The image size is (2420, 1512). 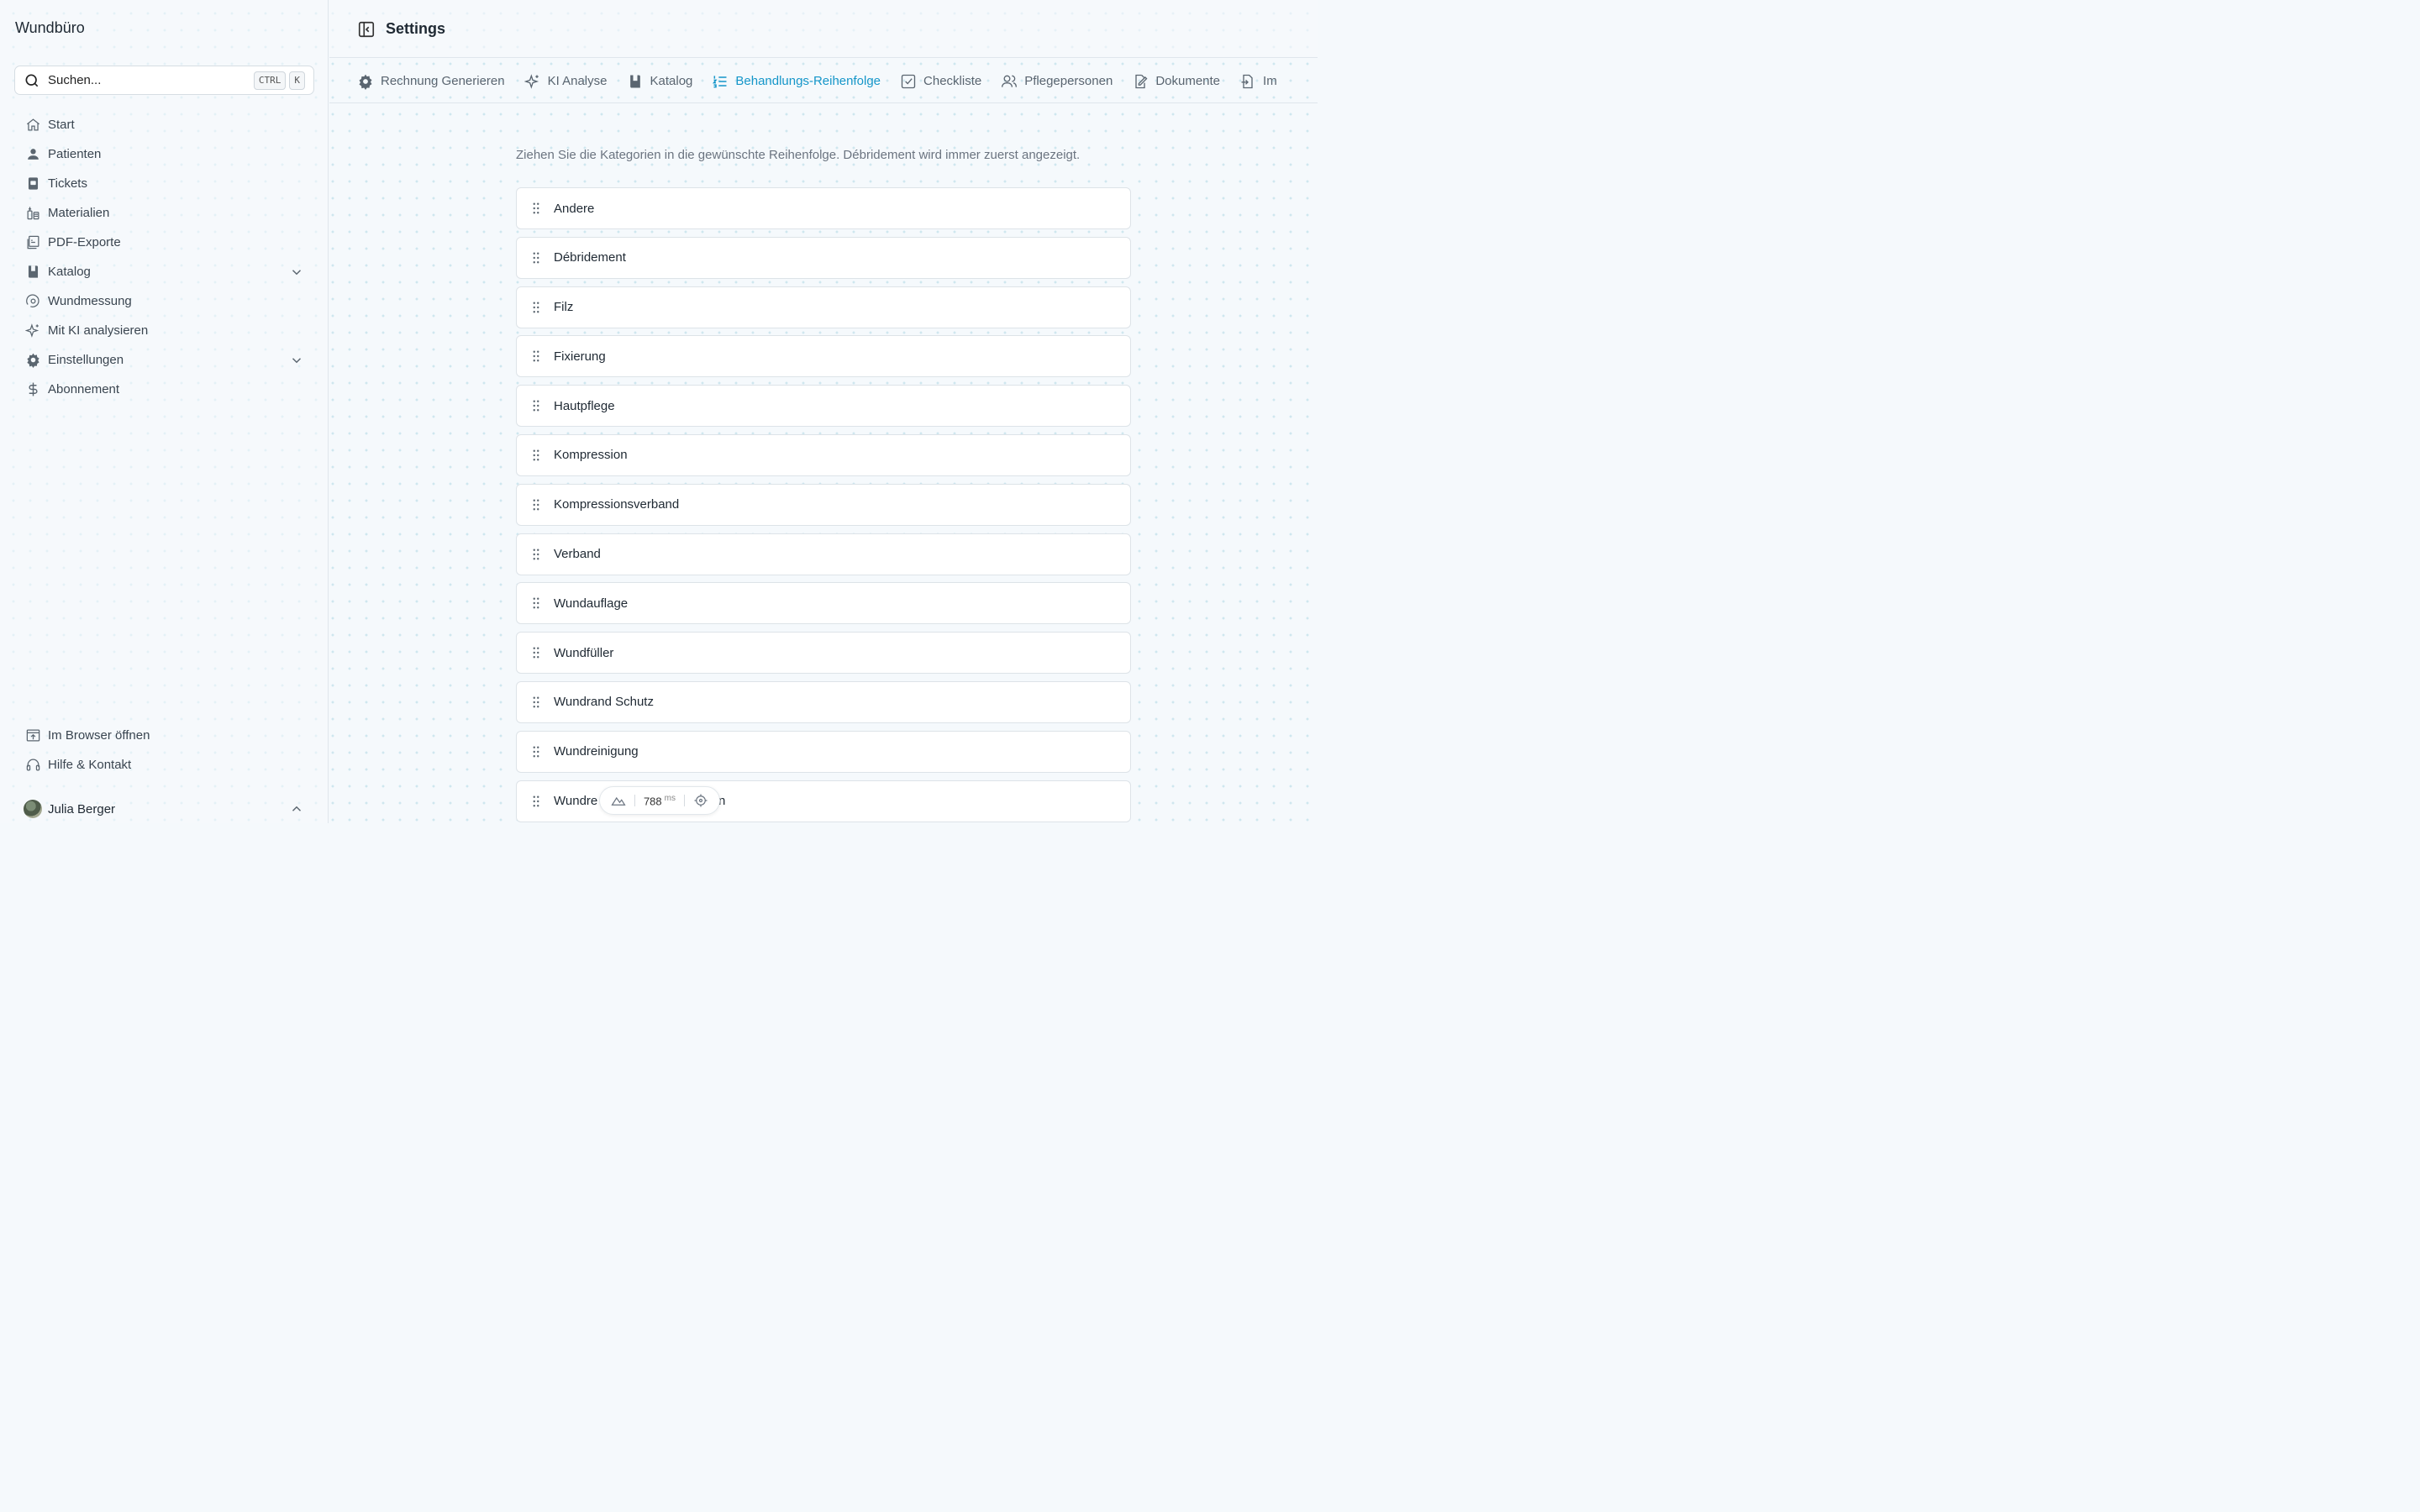 I want to click on sidebar-item-hilfe: Hilfe & Kontakt, so click(x=166, y=765).